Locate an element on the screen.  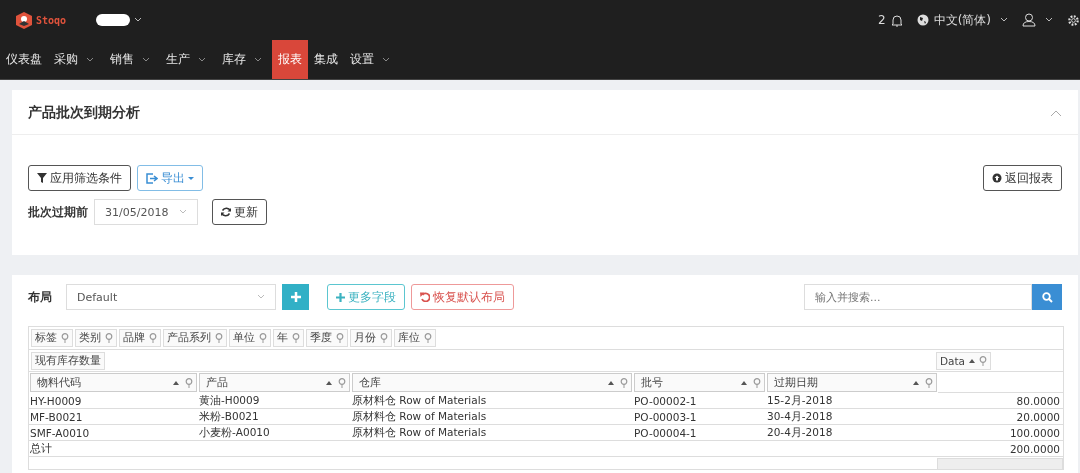
refresh-button: 更新 is located at coordinates (239, 212).